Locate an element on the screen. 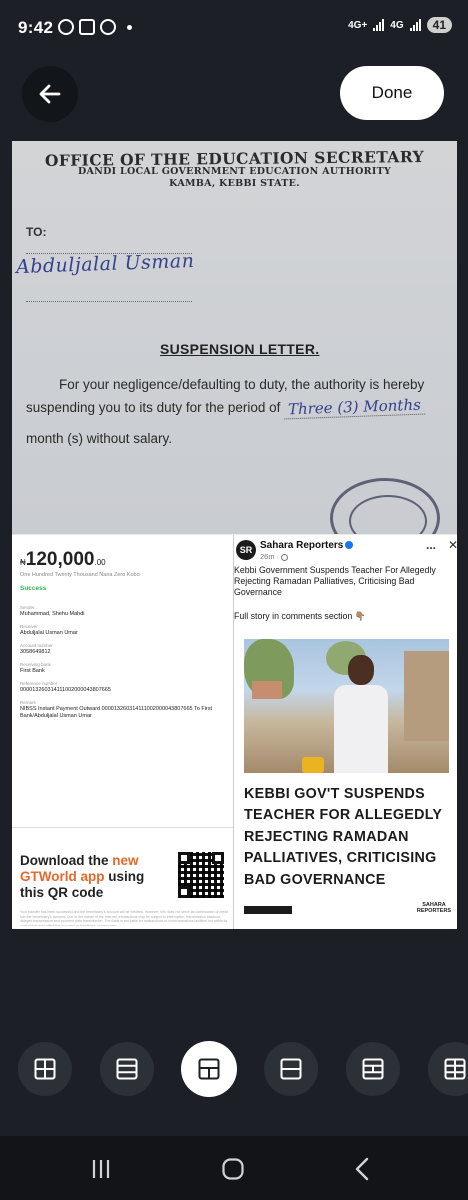 This screenshot has width=468, height=1200. home-icon is located at coordinates (233, 1169).